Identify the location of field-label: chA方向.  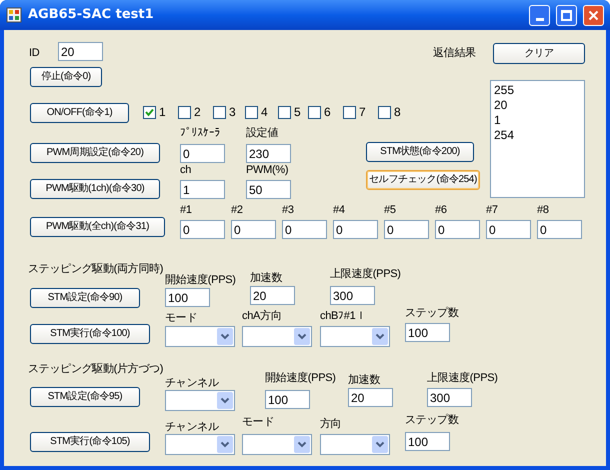
(262, 316).